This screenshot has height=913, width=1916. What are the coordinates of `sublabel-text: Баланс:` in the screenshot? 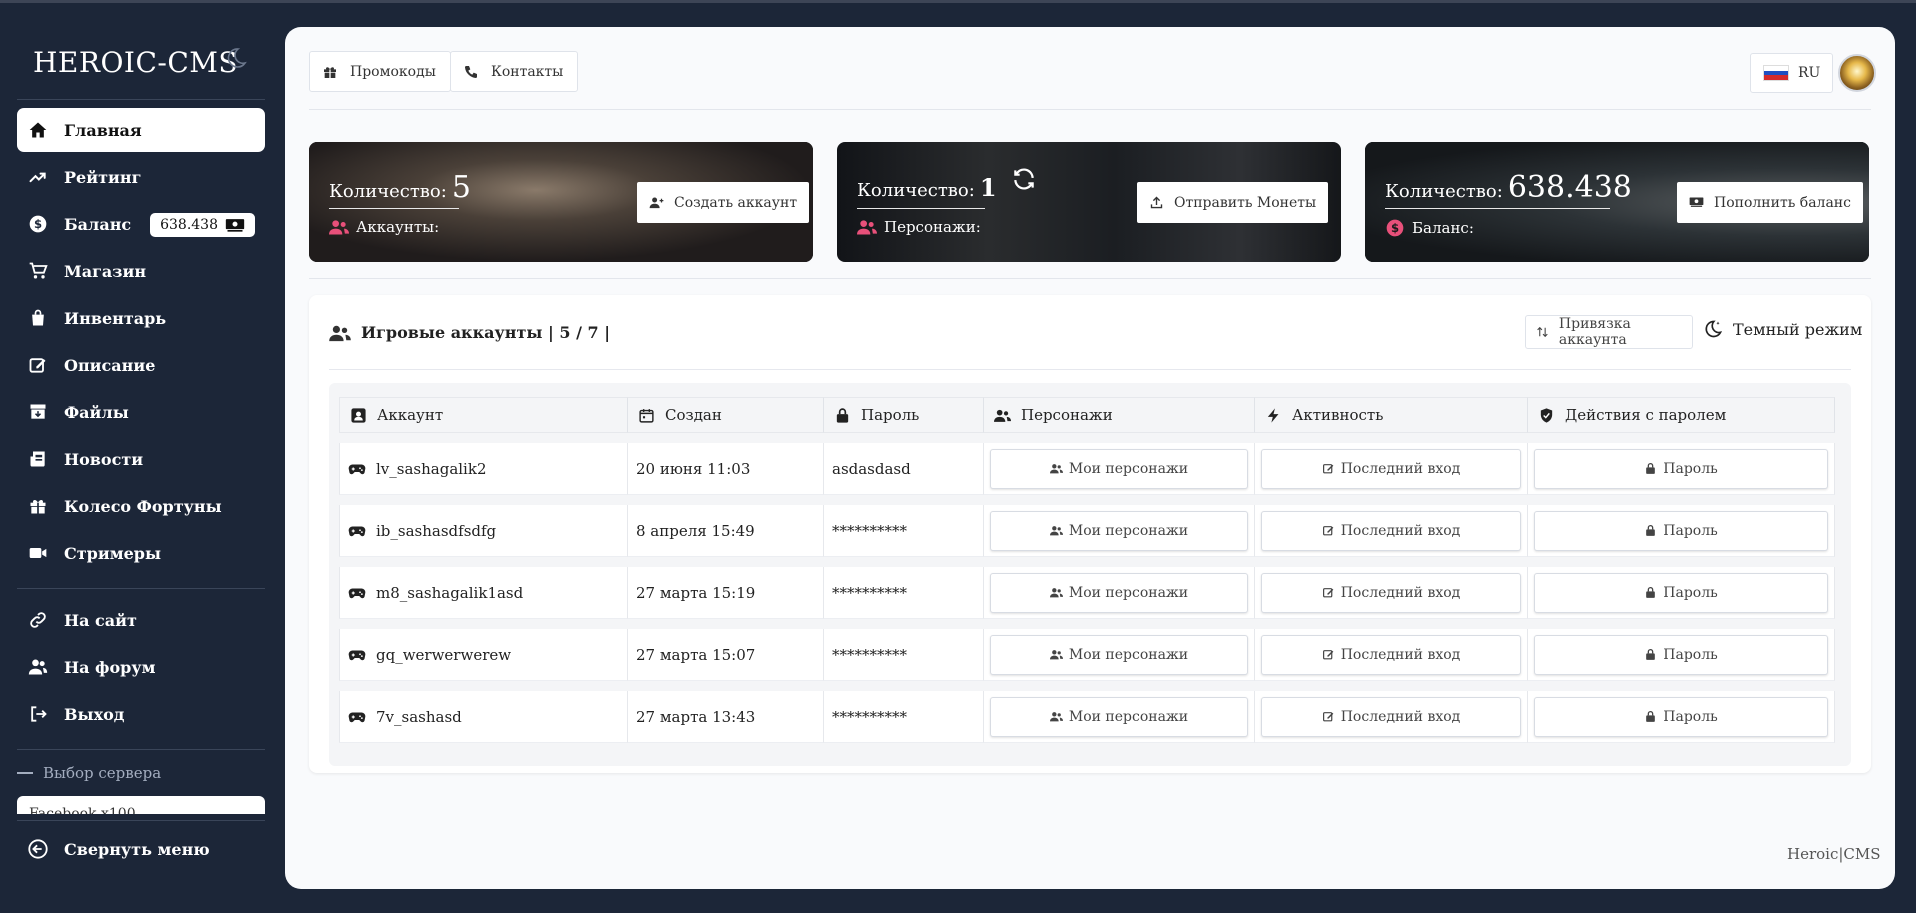 It's located at (1443, 228).